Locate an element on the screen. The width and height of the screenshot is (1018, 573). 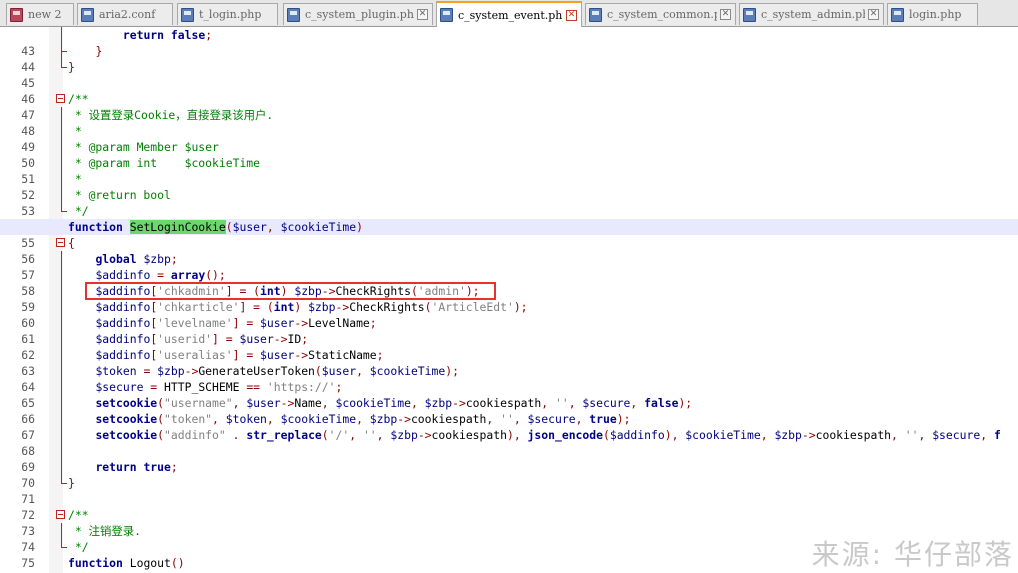
punct: = is located at coordinates (147, 371).